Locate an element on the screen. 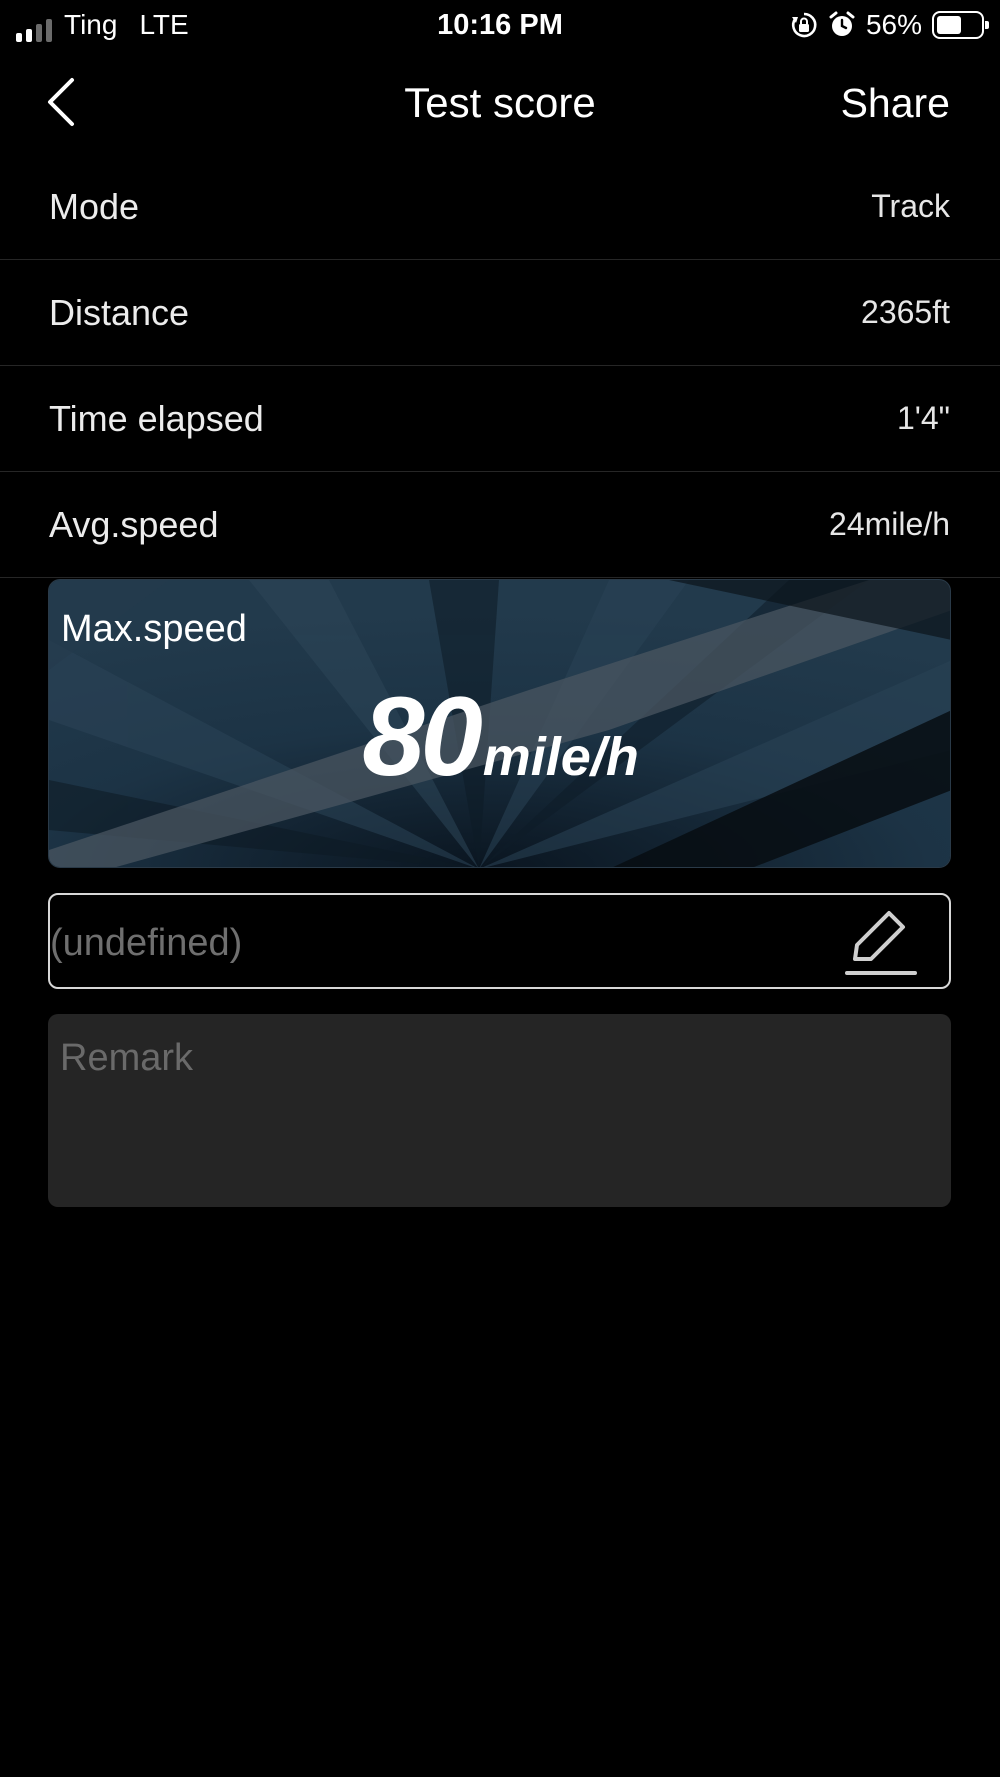 The image size is (1000, 1777). max-speed-readout: 80mile/h is located at coordinates (499, 737).